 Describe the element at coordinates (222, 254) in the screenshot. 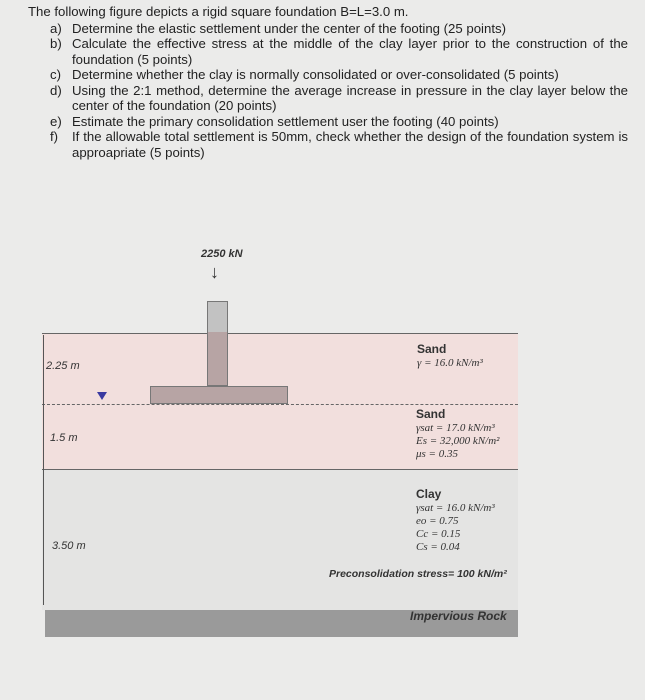

I see `load-label: 2250 kN` at that location.